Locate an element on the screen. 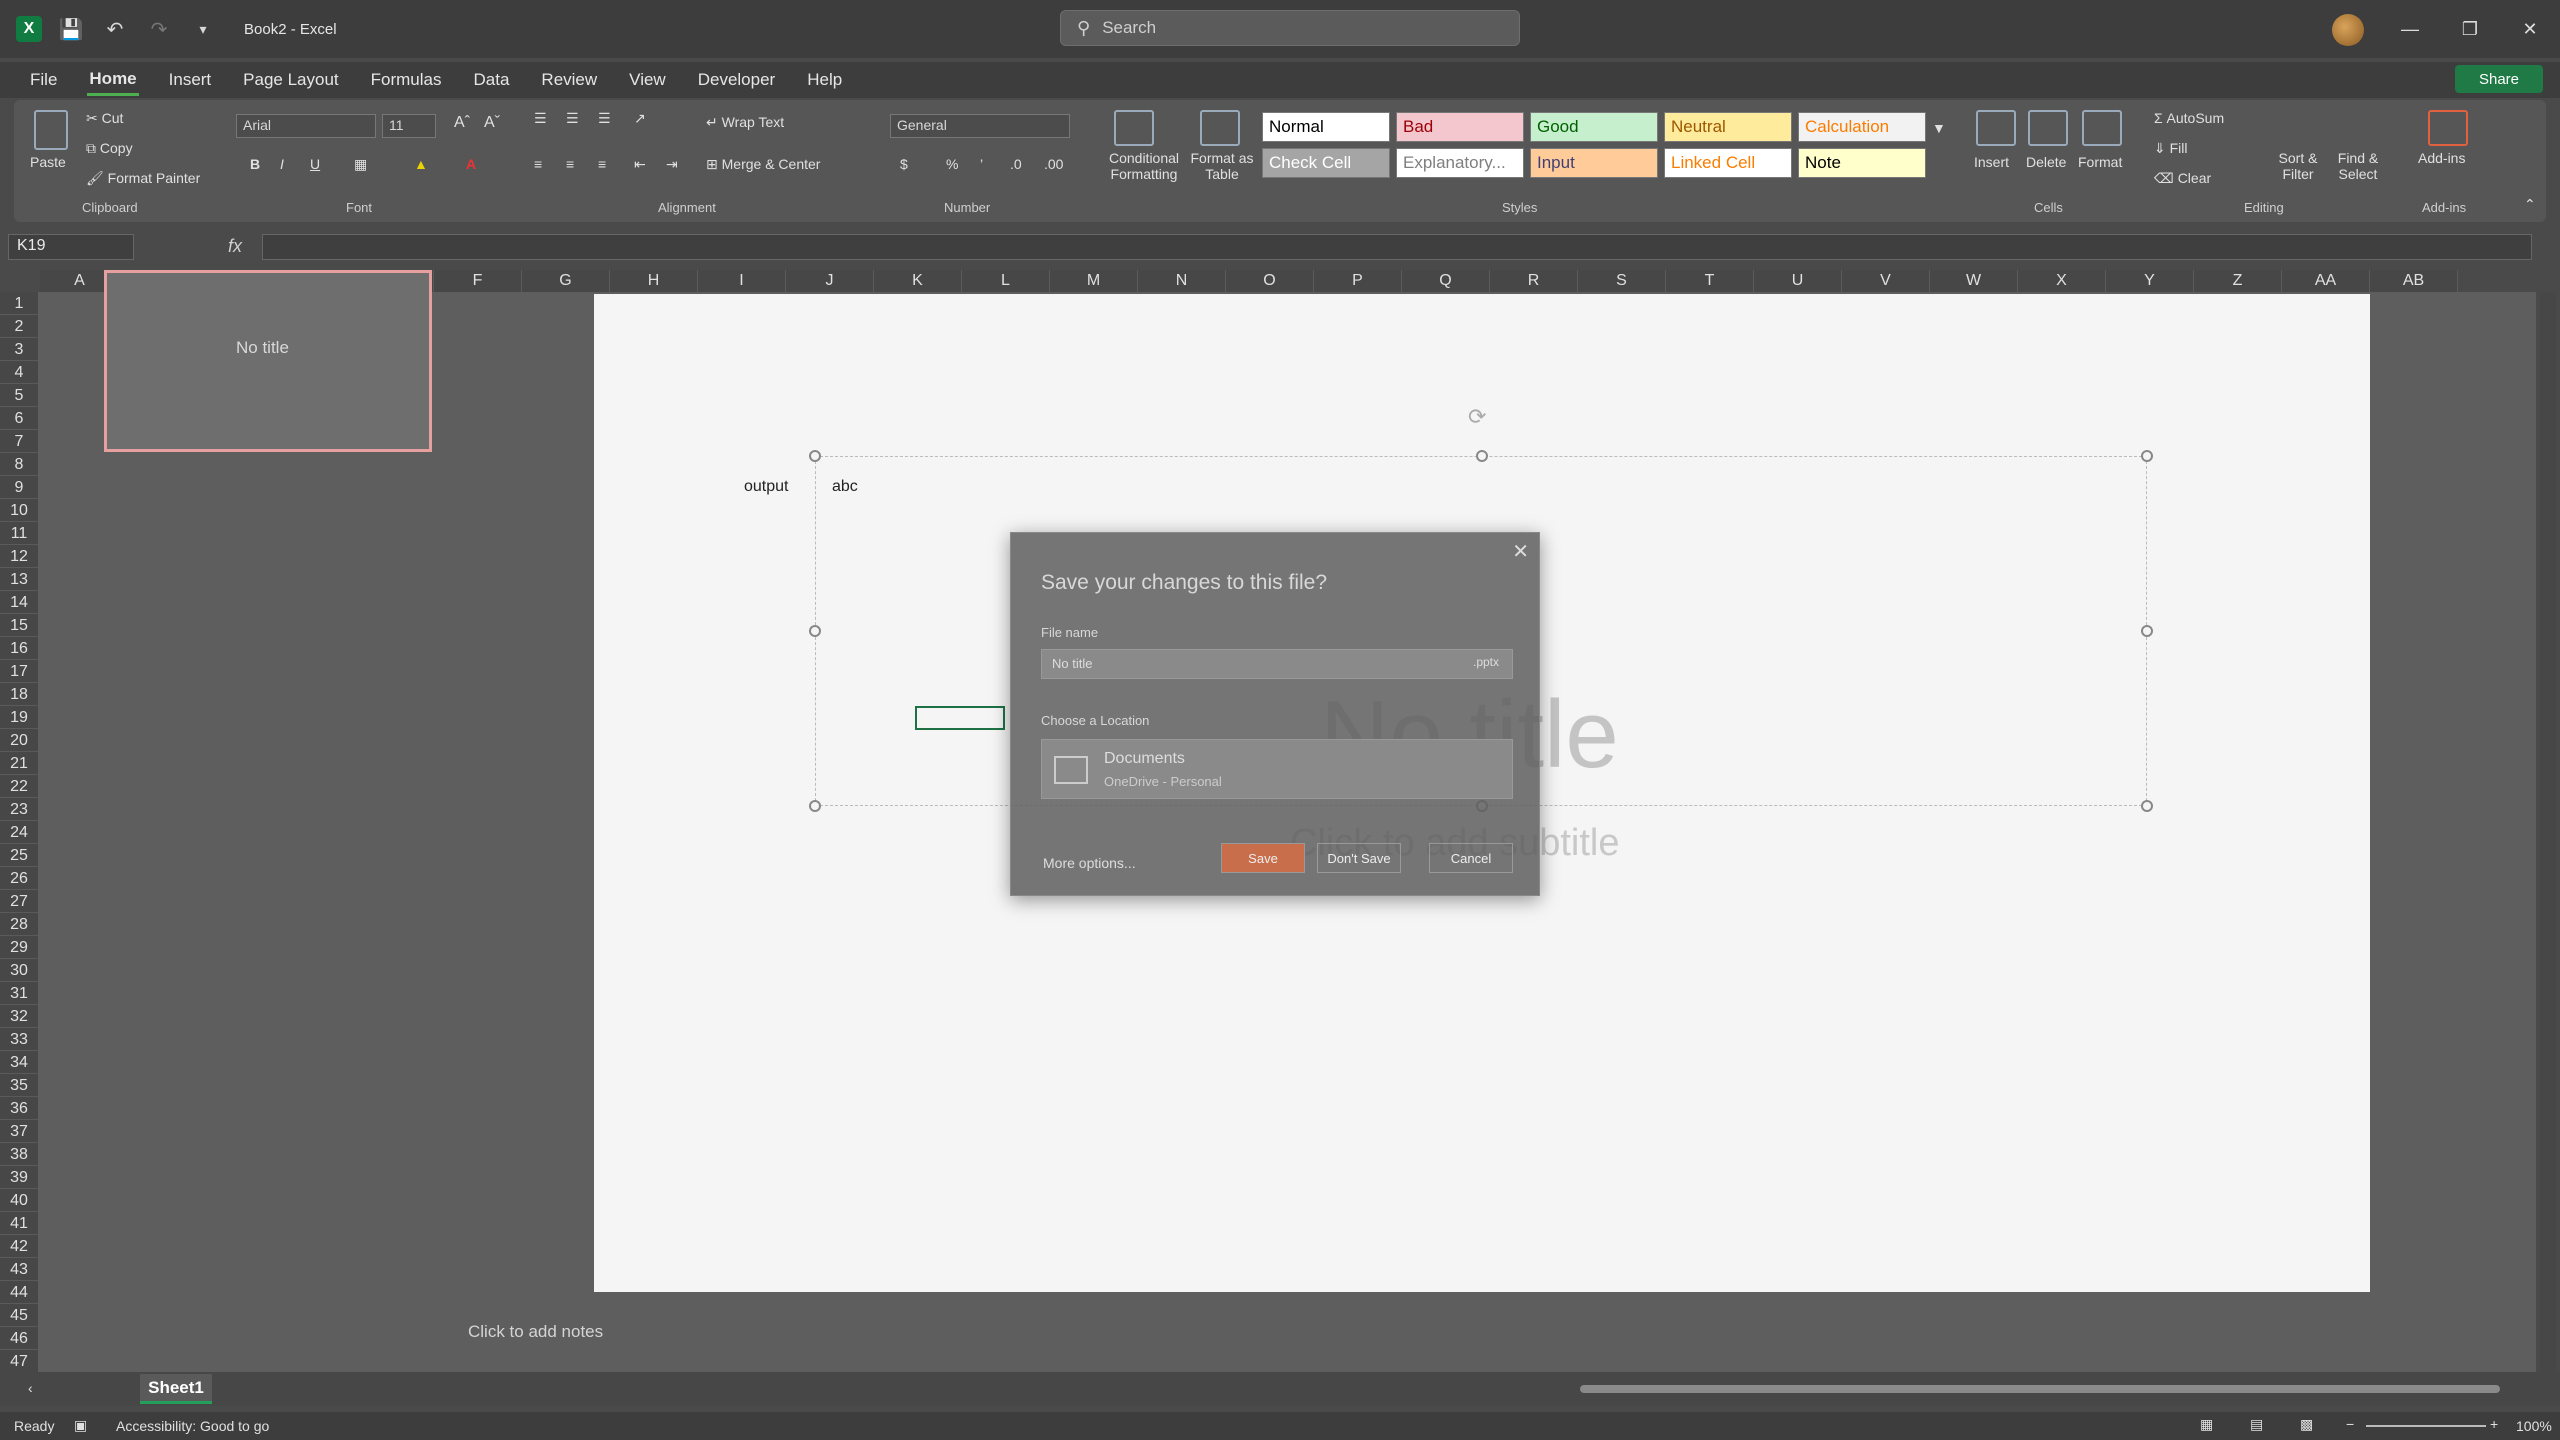  column-header-y: Y is located at coordinates (2150, 281).